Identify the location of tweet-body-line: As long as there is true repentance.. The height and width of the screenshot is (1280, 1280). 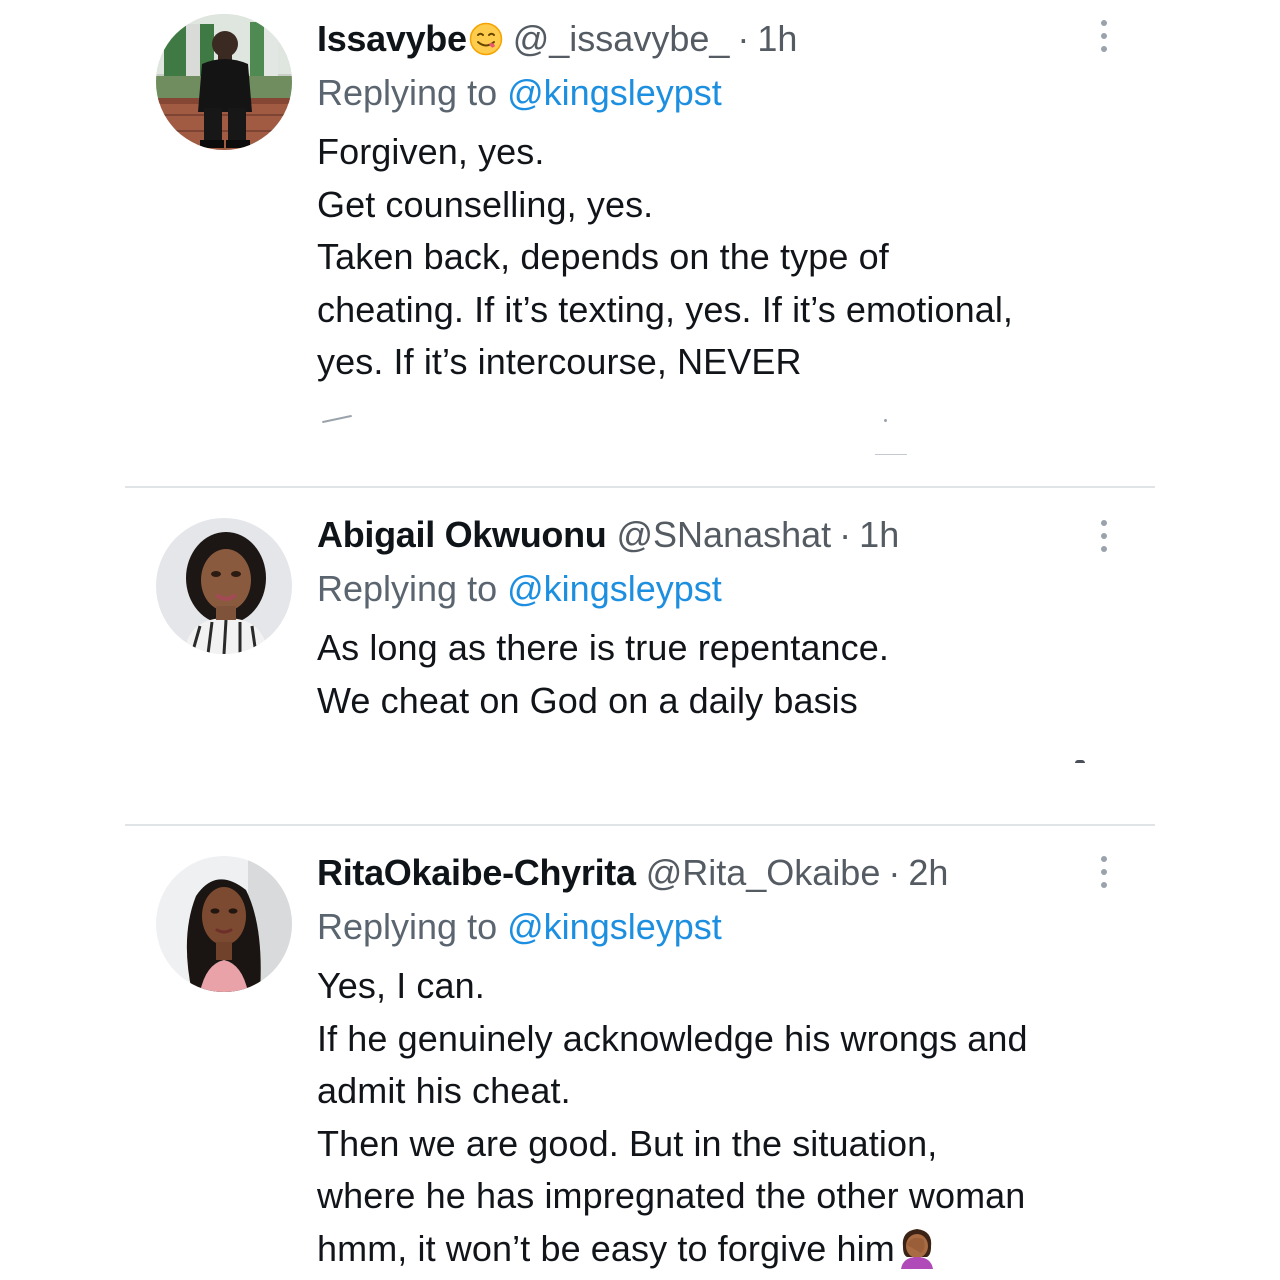
(603, 647).